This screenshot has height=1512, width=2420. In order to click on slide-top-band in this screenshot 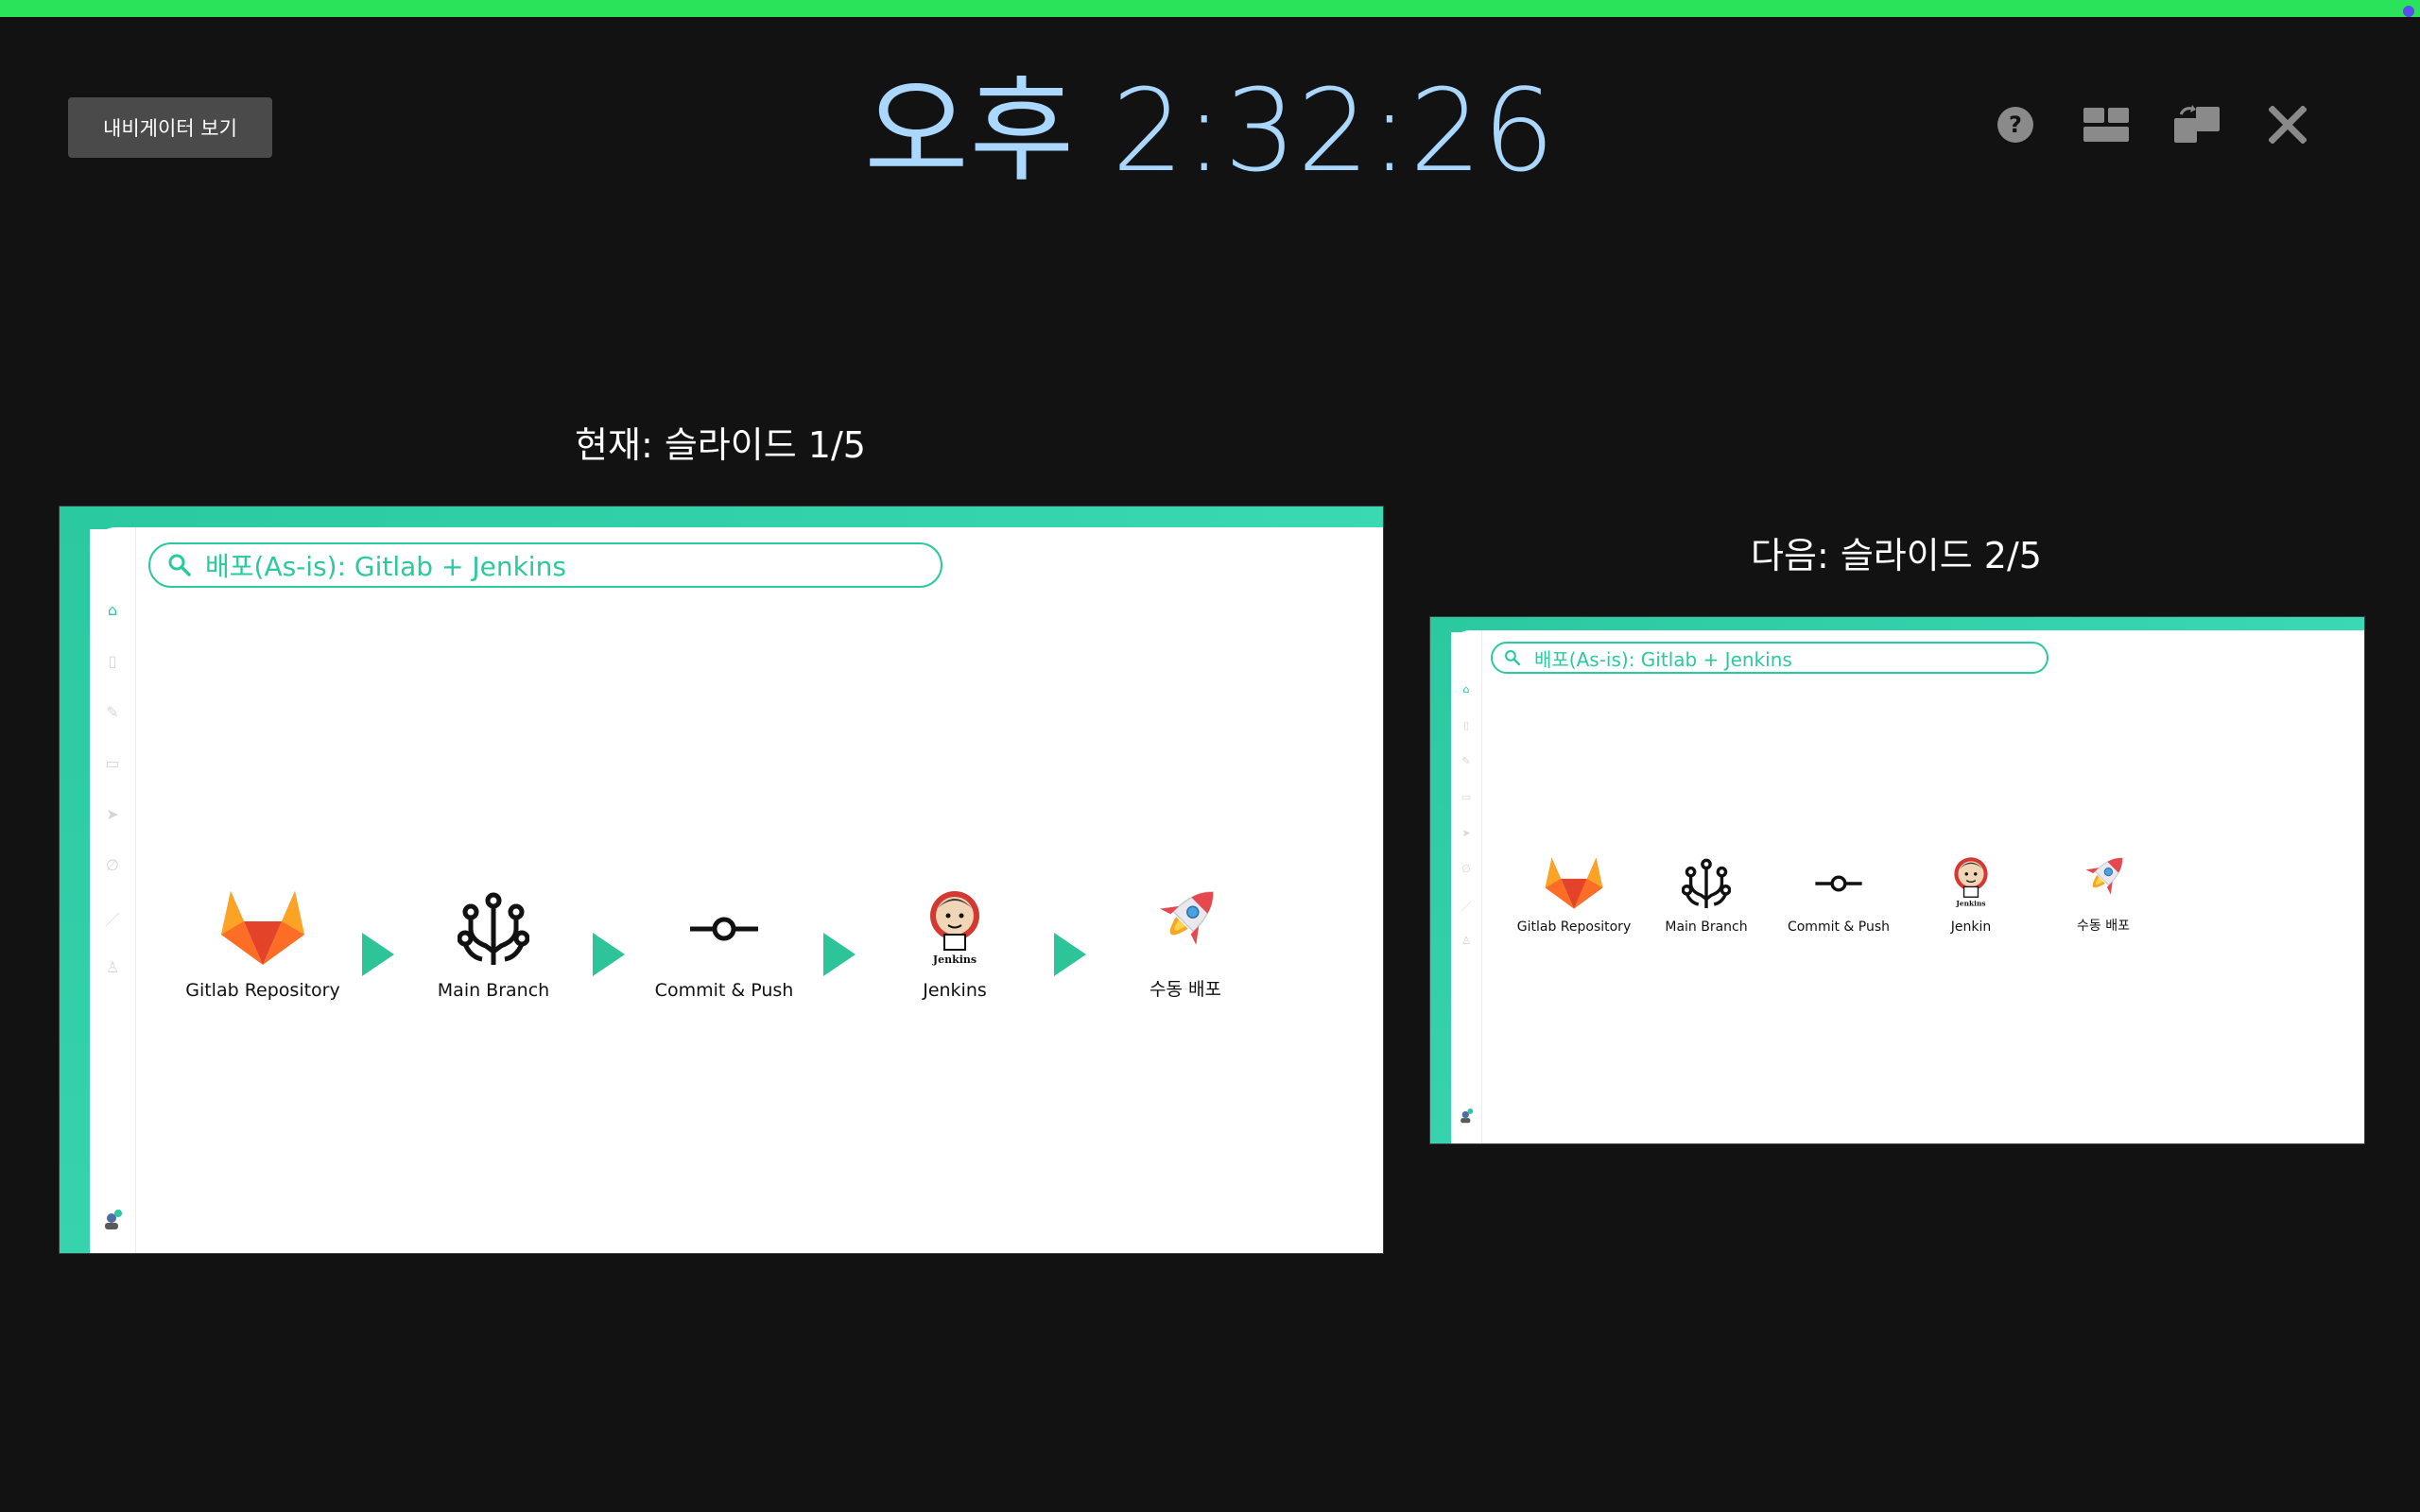, I will do `click(721, 518)`.